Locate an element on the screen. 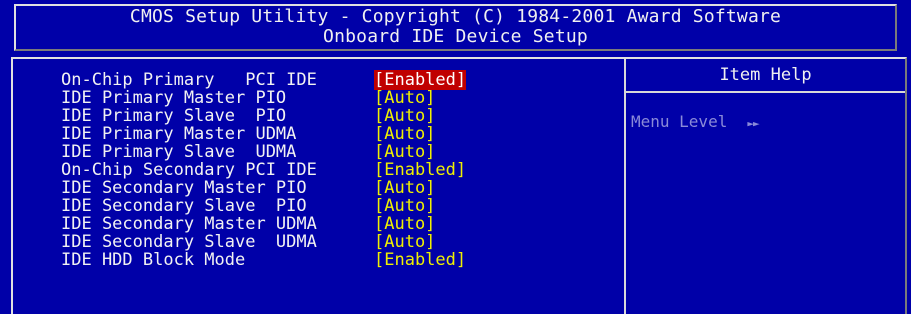 The height and width of the screenshot is (314, 911). setting-label: IDE Secondary Slave PIO is located at coordinates (184, 206).